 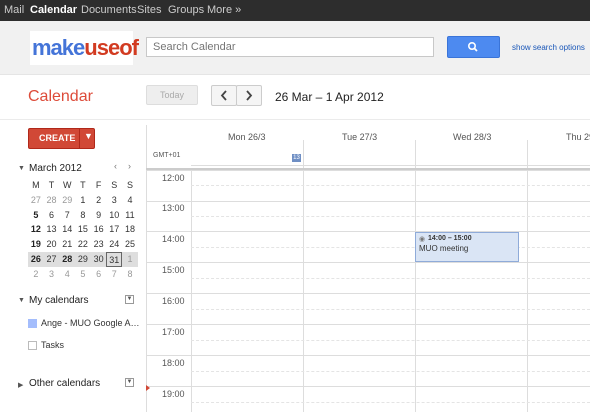 What do you see at coordinates (67, 185) in the screenshot?
I see `mini-weekday: W` at bounding box center [67, 185].